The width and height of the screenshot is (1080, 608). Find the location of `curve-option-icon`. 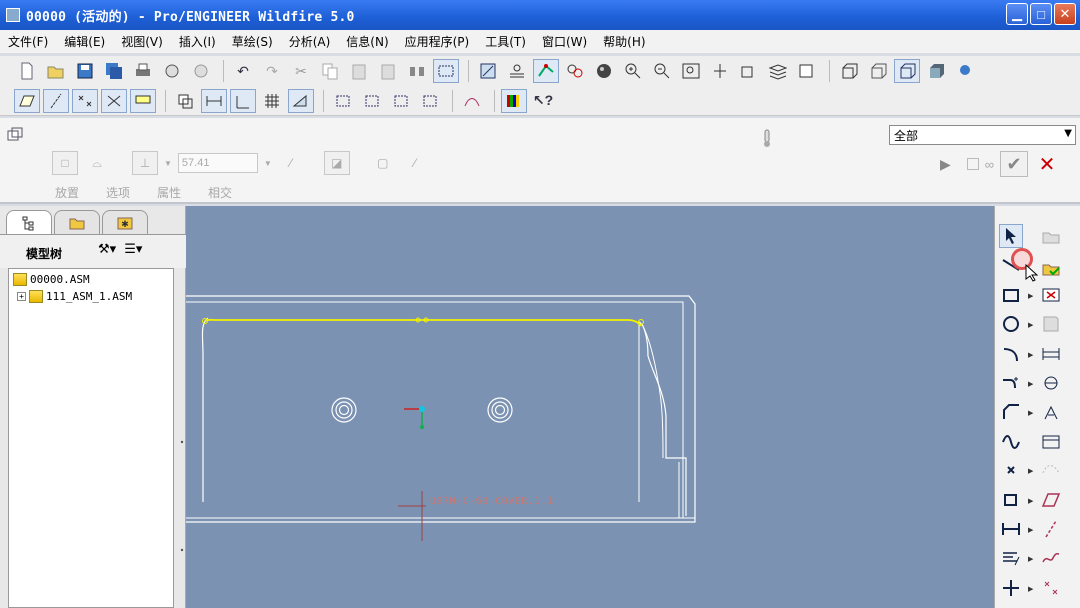

curve-option-icon is located at coordinates (1051, 470).